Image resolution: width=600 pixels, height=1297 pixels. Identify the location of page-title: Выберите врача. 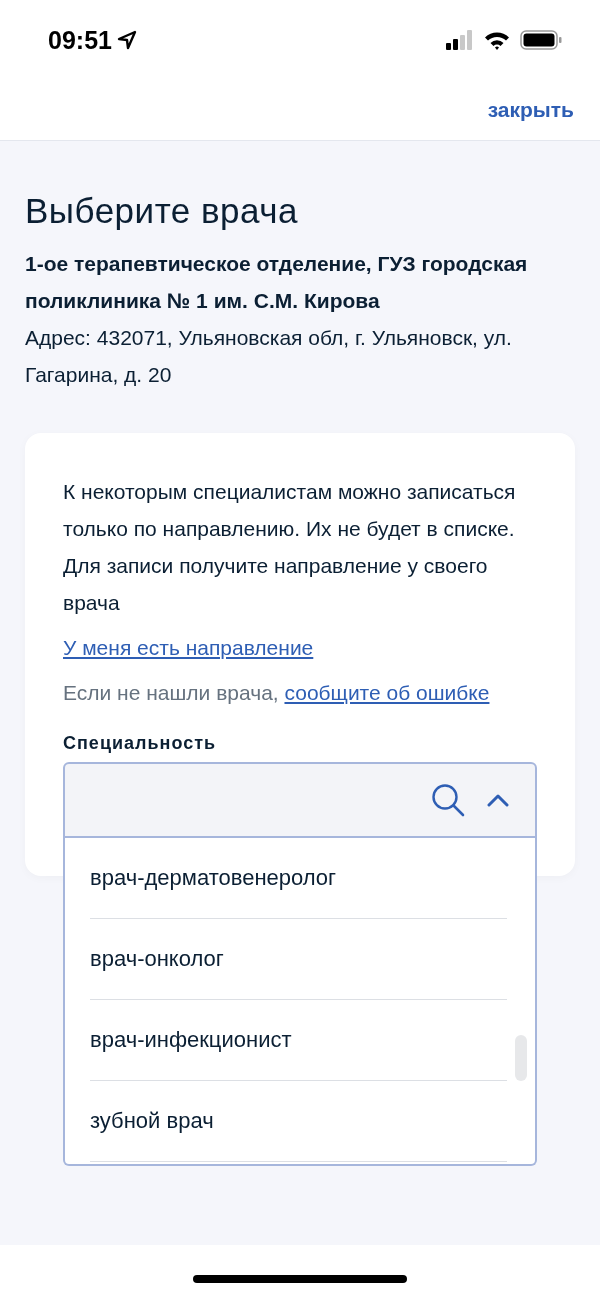
(162, 211).